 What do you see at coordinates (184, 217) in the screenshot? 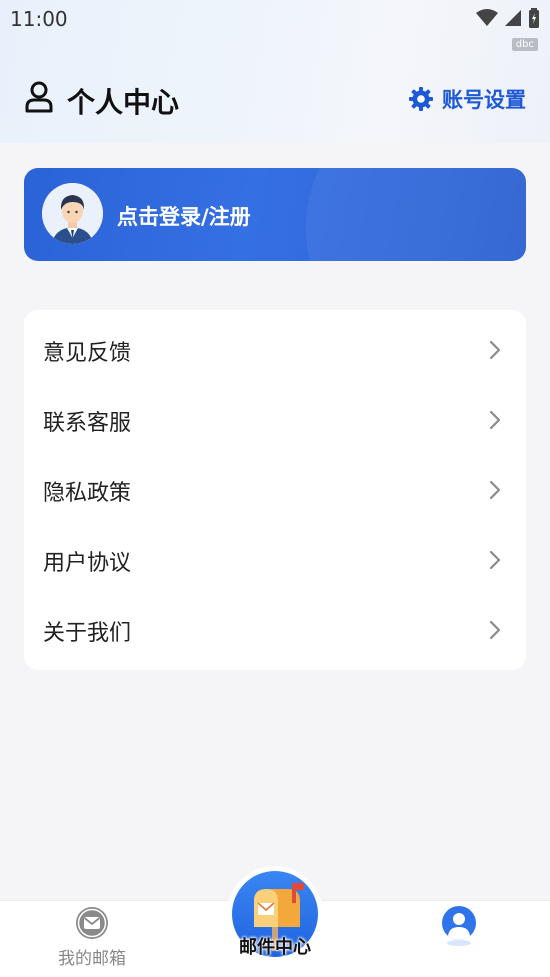
I see `login-register-label: 点击登录/注册` at bounding box center [184, 217].